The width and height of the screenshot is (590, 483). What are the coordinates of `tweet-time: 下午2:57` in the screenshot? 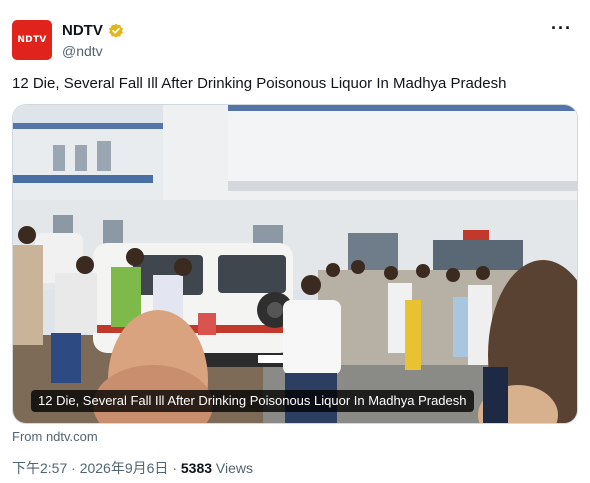 It's located at (39, 468).